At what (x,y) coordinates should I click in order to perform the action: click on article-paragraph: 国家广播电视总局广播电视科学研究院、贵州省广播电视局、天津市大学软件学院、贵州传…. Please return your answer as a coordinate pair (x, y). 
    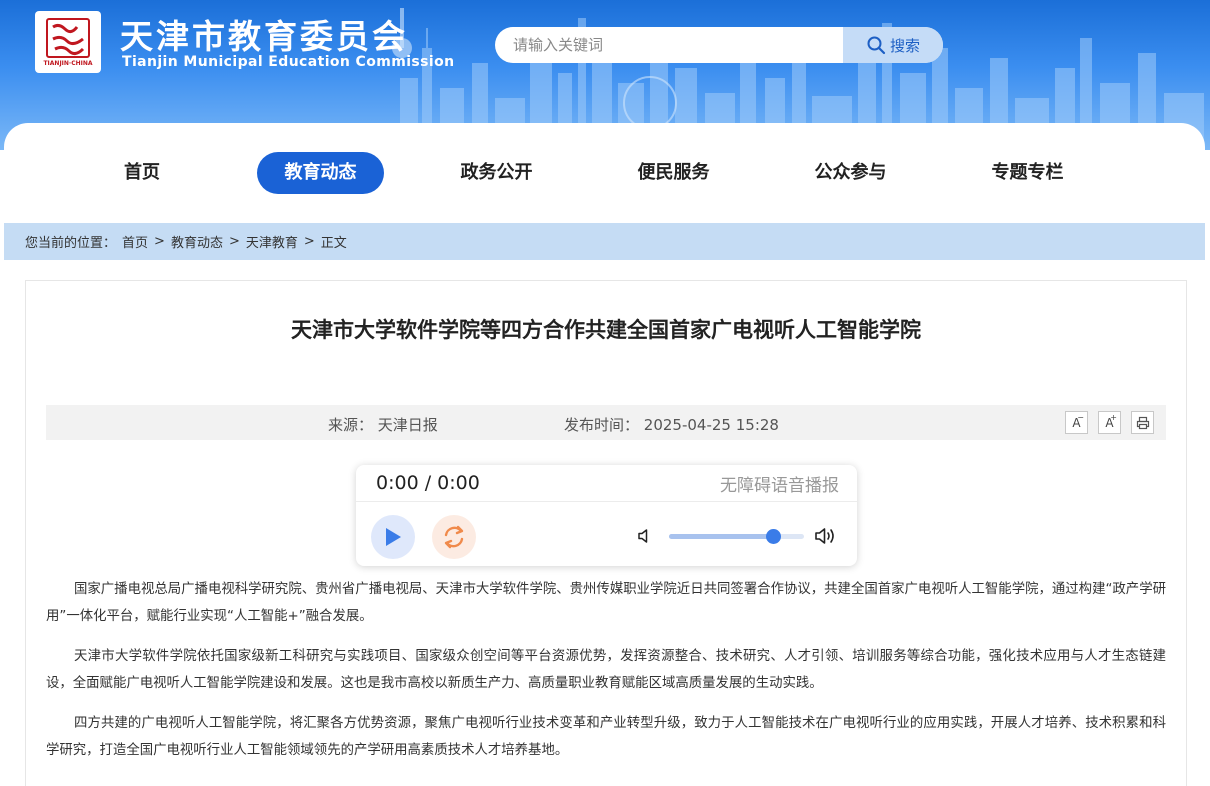
    Looking at the image, I should click on (606, 603).